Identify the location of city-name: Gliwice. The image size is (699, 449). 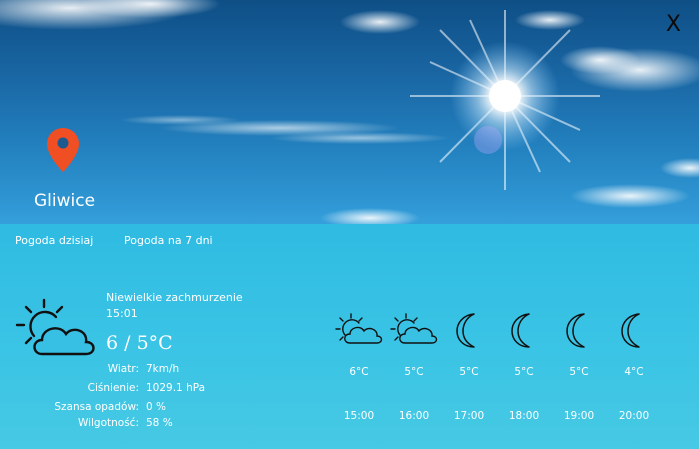
(65, 201).